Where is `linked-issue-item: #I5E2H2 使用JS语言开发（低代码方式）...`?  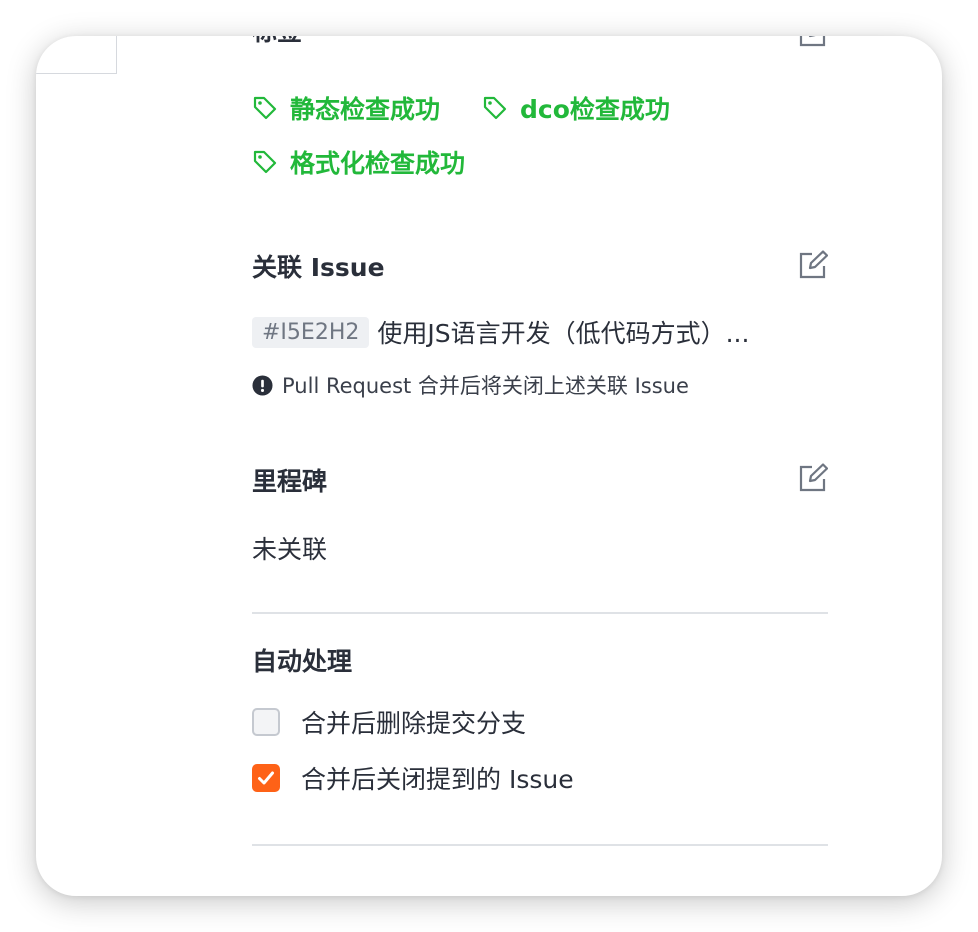 linked-issue-item: #I5E2H2 使用JS语言开发（低代码方式）... is located at coordinates (540, 332).